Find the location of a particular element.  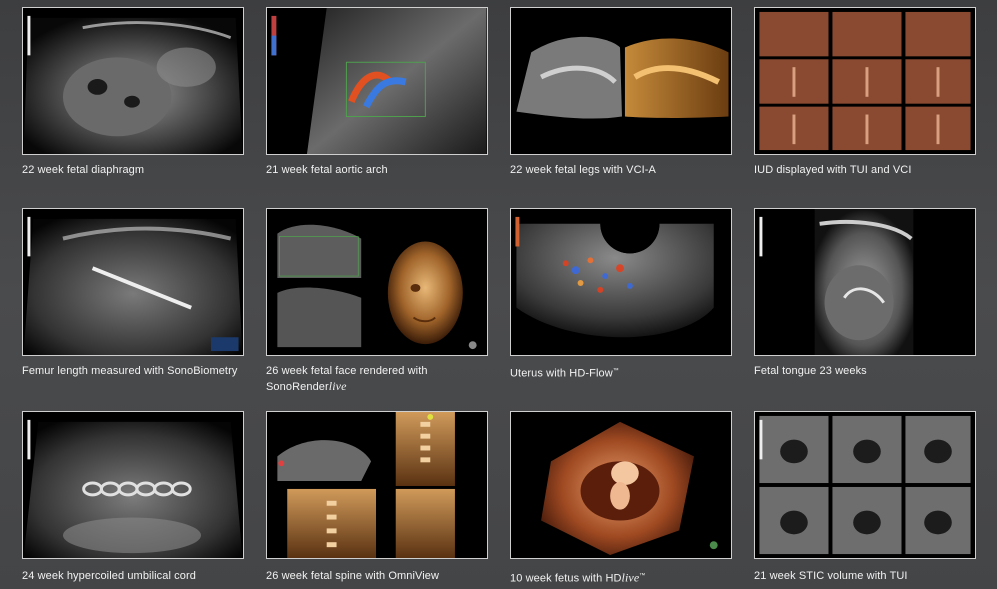

ultrasound-fetal-face-graphic is located at coordinates (377, 287).